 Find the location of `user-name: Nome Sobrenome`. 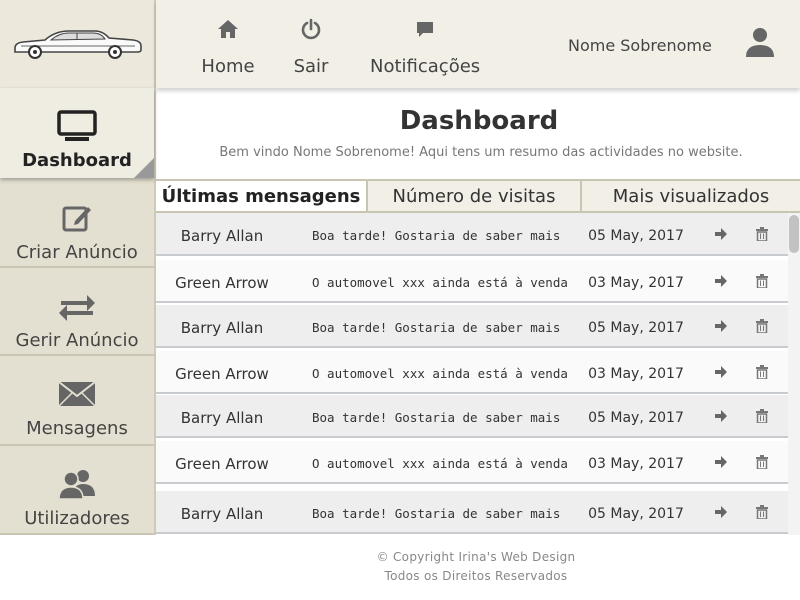

user-name: Nome Sobrenome is located at coordinates (640, 45).